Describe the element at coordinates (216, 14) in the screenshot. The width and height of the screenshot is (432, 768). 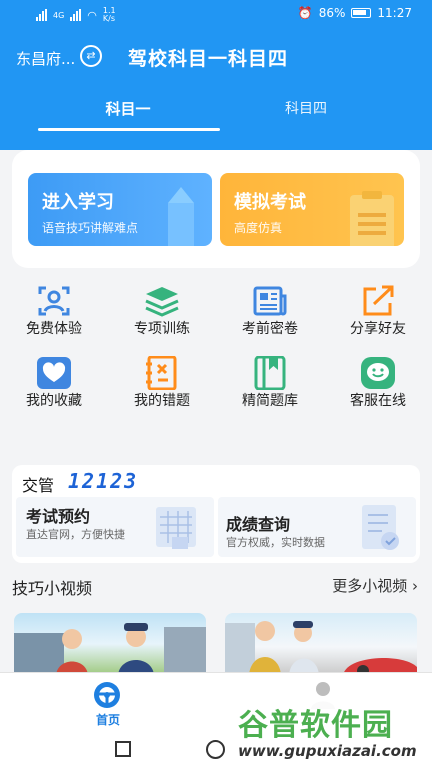
I see `status-bar: 4G ◠ 1.1 K/s ⏰ 86% 11:27` at that location.